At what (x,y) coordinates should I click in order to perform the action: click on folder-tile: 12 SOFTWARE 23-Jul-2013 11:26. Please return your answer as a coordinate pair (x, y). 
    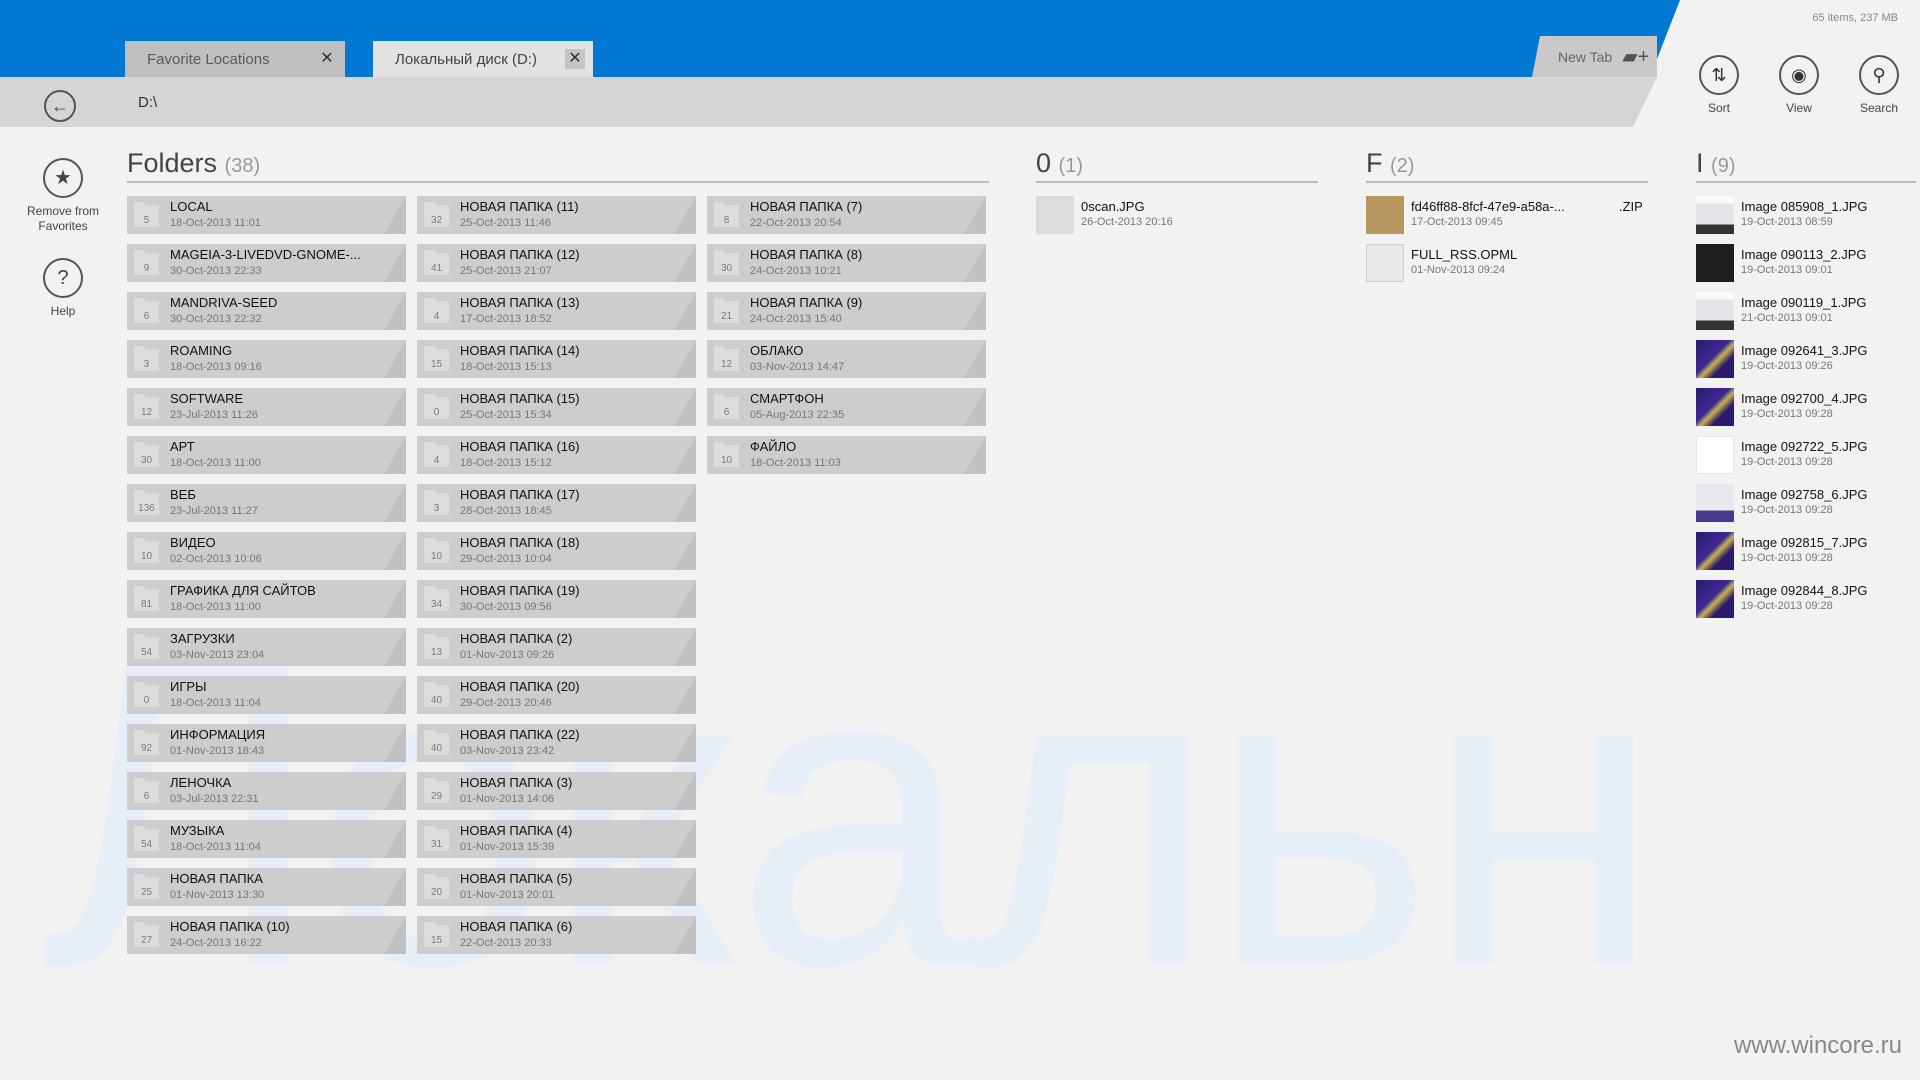
    Looking at the image, I should click on (266, 407).